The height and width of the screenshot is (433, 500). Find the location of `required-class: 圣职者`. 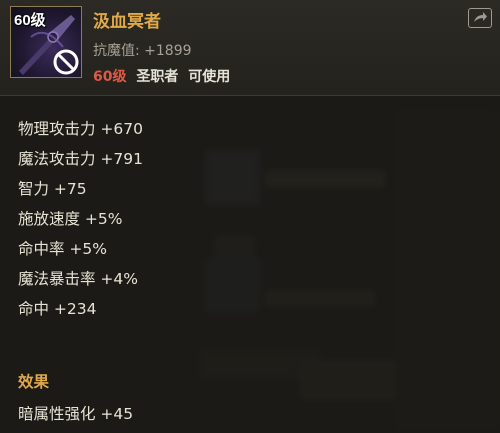

required-class: 圣职者 is located at coordinates (157, 77).